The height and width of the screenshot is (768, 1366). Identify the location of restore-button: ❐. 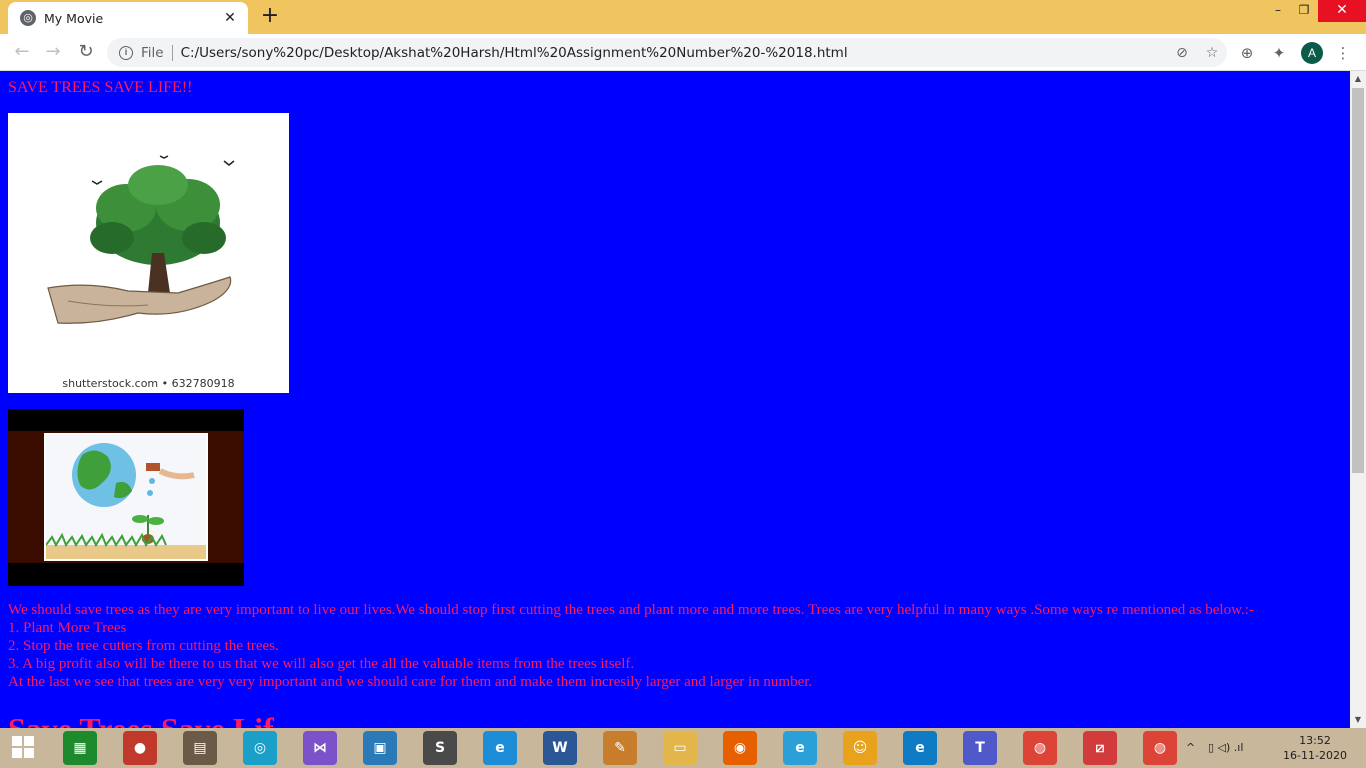
(1304, 11).